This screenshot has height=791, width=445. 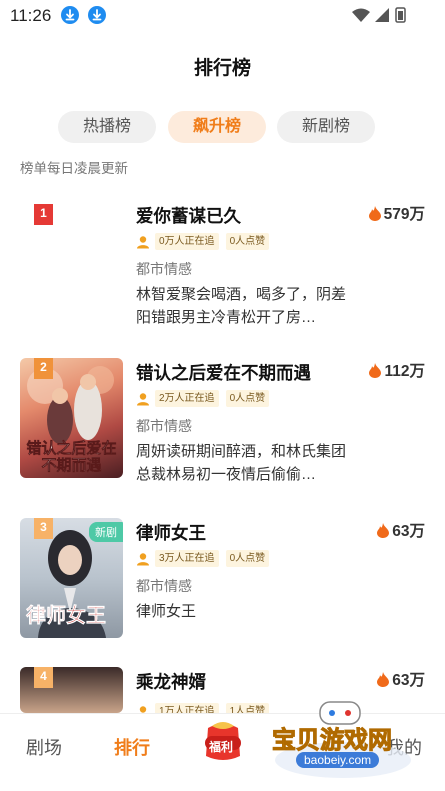 What do you see at coordinates (171, 682) in the screenshot?
I see `item-title: 乘龙神婿` at bounding box center [171, 682].